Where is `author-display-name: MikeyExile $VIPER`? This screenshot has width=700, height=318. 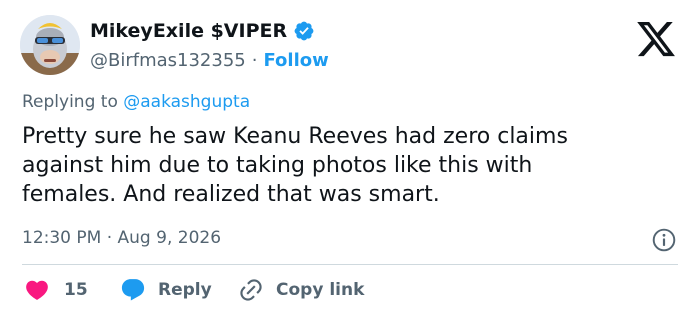
author-display-name: MikeyExile $VIPER is located at coordinates (188, 31).